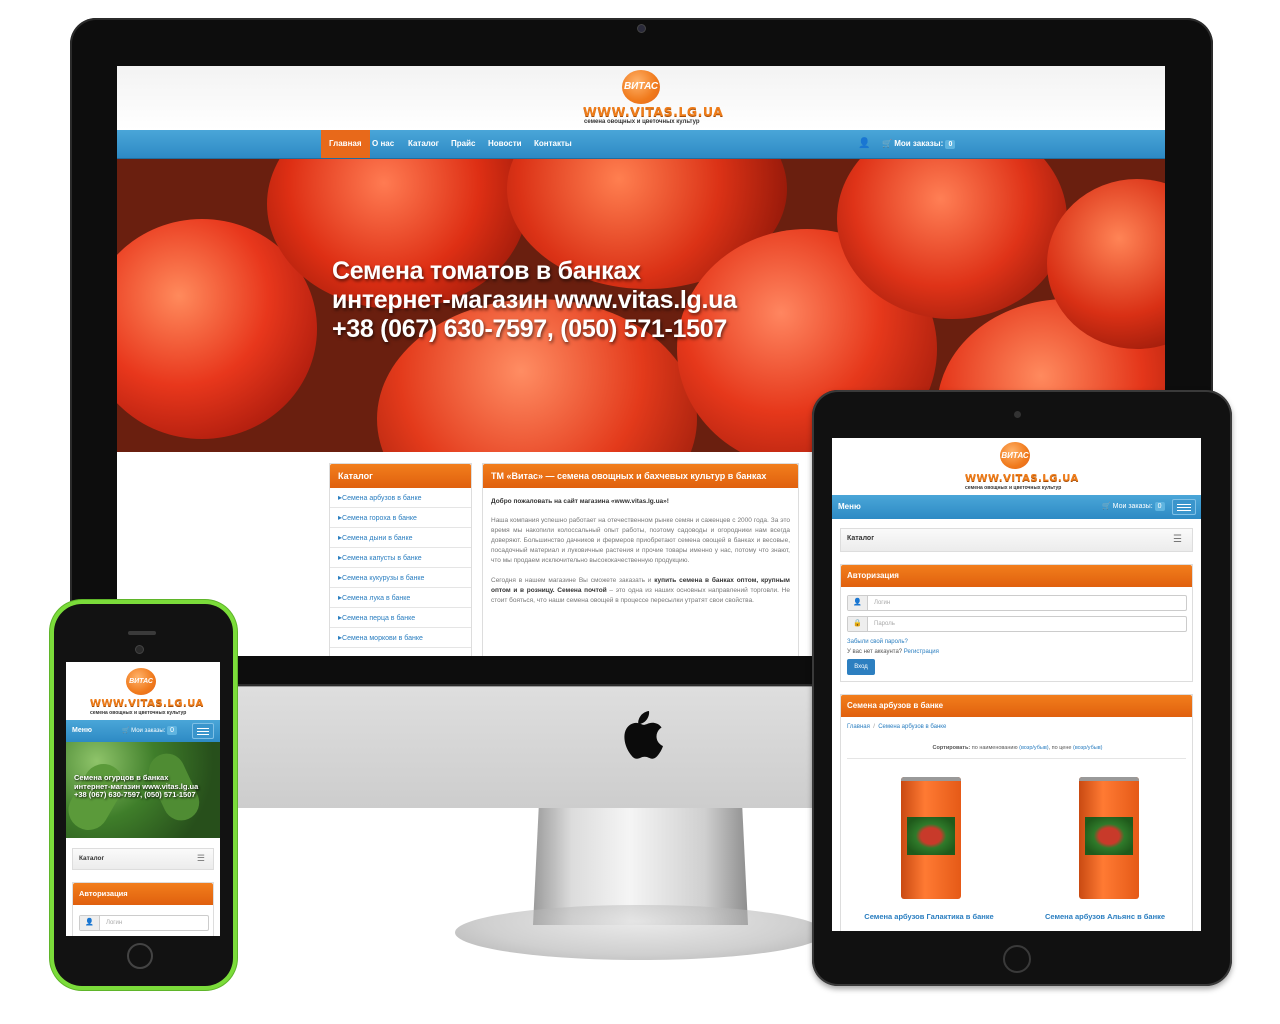 This screenshot has height=1024, width=1280. I want to click on catalog-item: Семена гороха в банке, so click(400, 518).